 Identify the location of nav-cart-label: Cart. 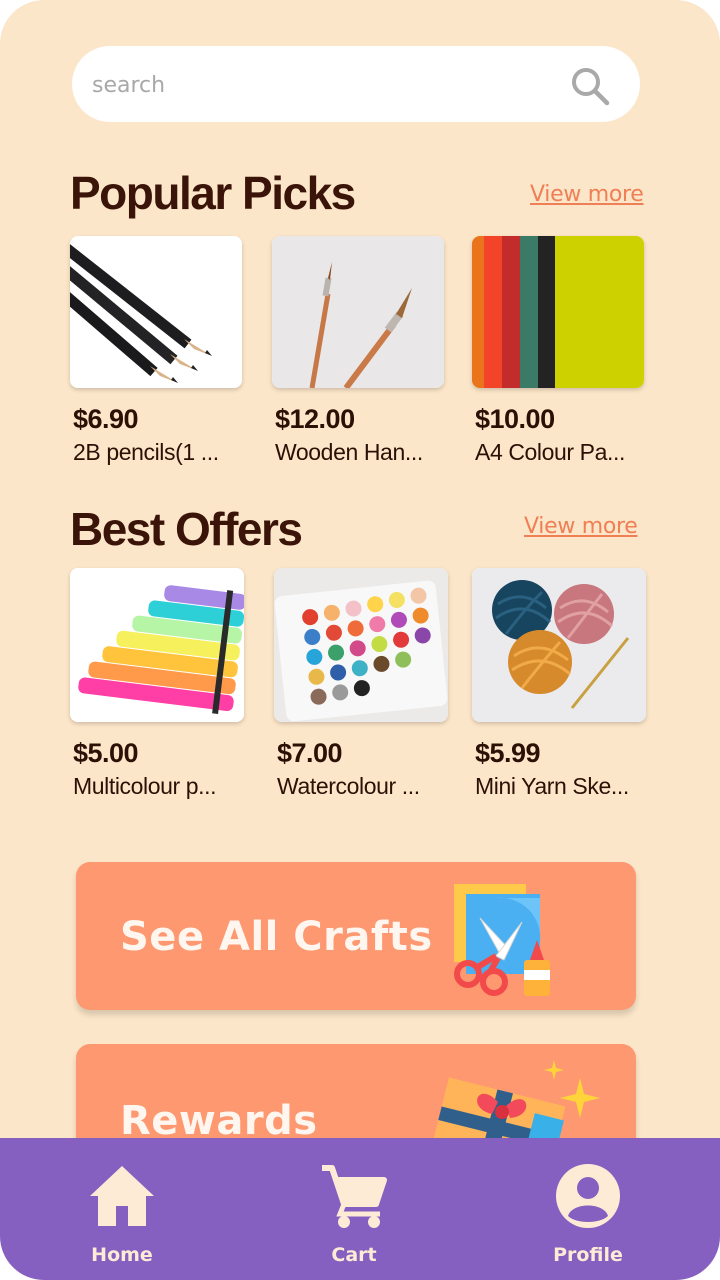
(354, 1255).